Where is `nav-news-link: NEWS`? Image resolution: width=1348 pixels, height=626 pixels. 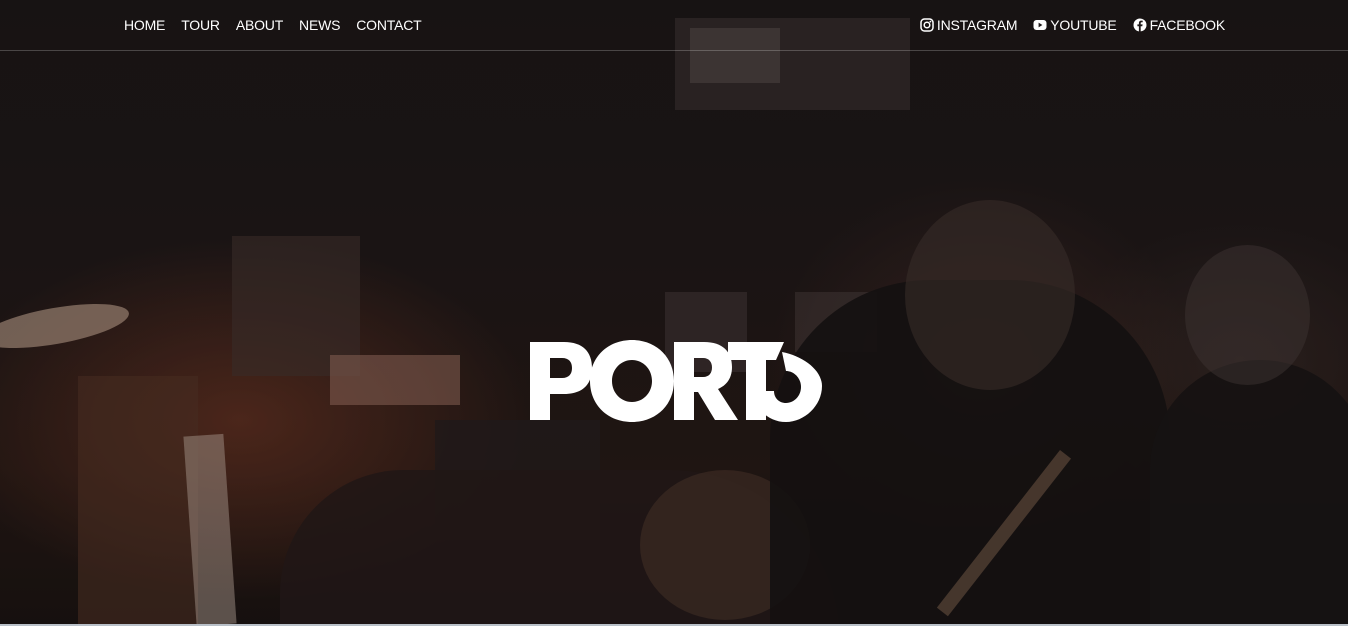
nav-news-link: NEWS is located at coordinates (319, 25).